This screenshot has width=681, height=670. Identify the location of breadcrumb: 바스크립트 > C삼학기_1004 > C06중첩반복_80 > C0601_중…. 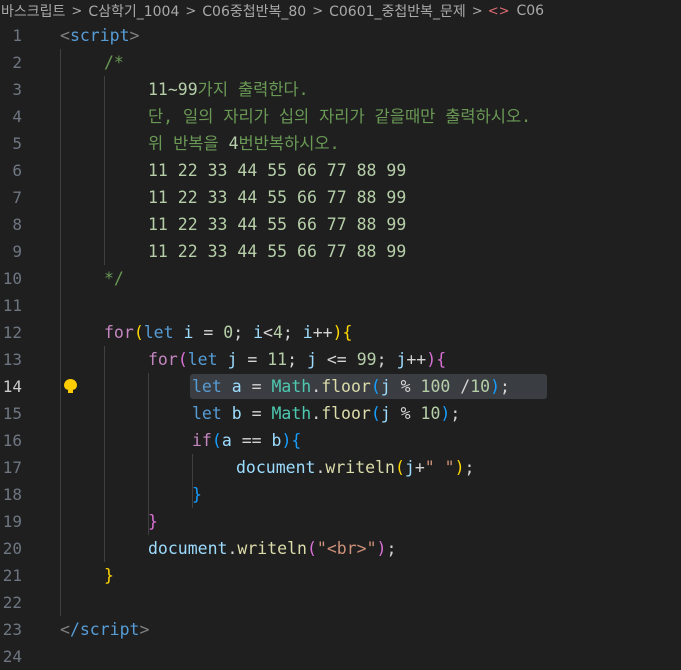
(340, 11).